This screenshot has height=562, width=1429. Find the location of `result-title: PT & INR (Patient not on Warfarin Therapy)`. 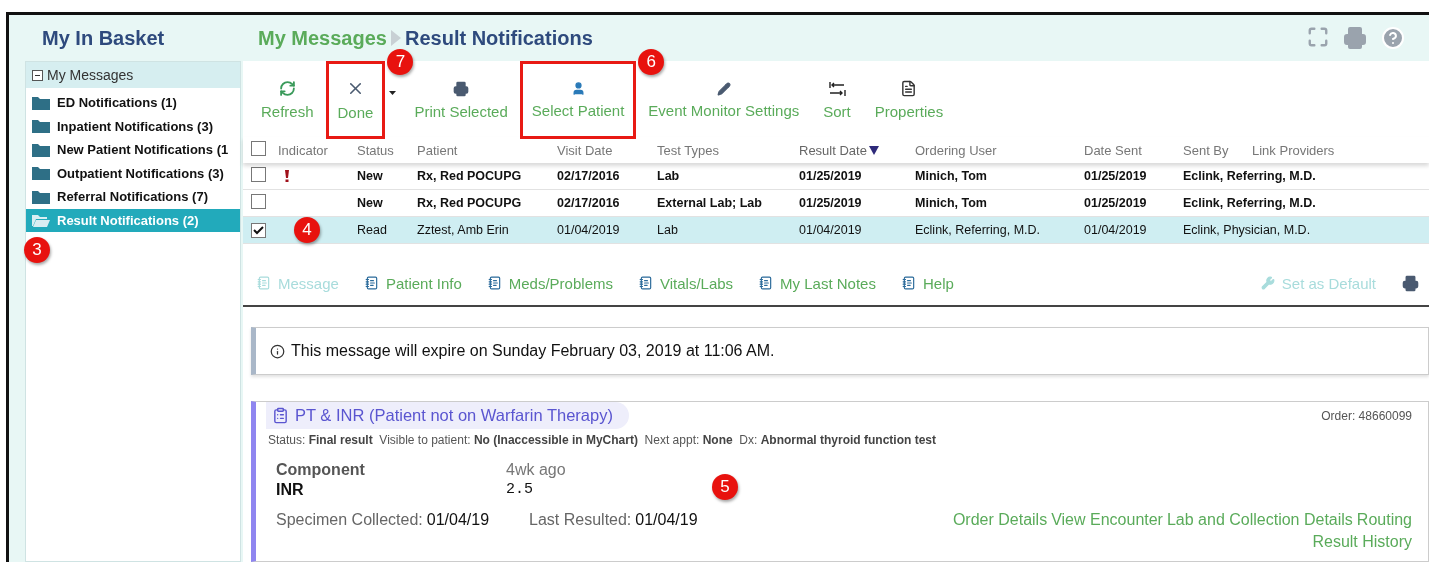

result-title: PT & INR (Patient not on Warfarin Therapy) is located at coordinates (447, 415).